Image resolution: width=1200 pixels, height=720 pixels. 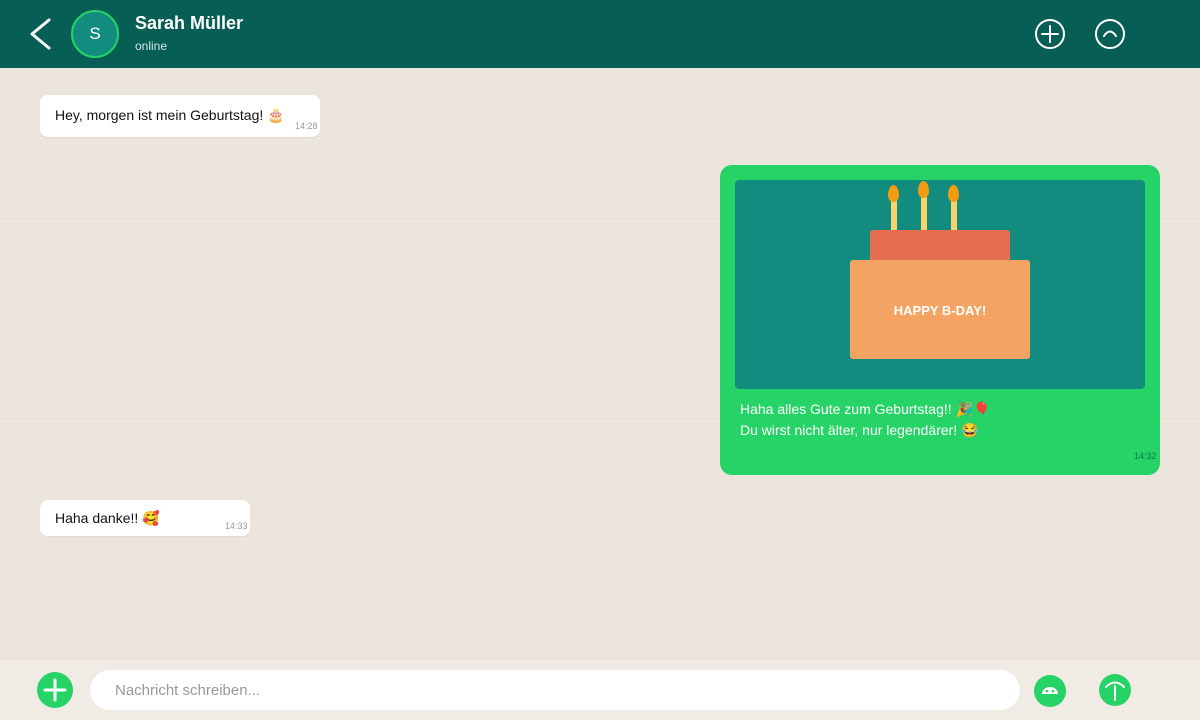 I want to click on incoming-message: Haha danke!! 🥰 14:33, so click(x=145, y=518).